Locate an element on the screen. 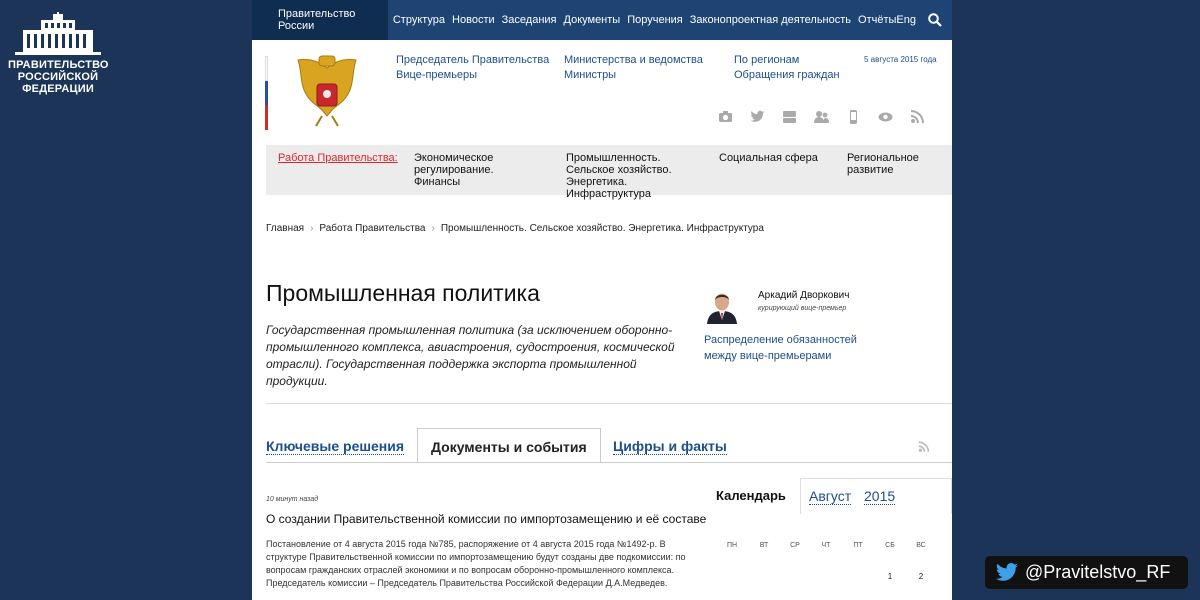  link-chairman: Председатель Правительства is located at coordinates (472, 60).